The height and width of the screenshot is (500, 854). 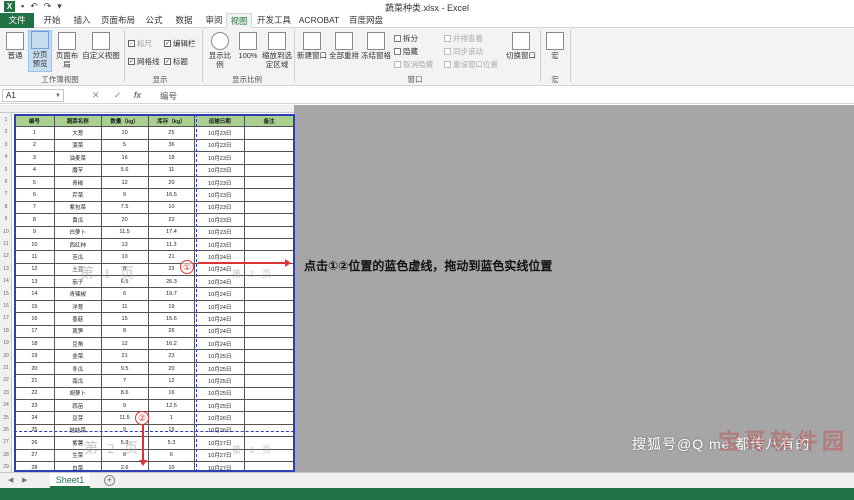 I want to click on table-cell: 青椒, so click(x=77, y=182).